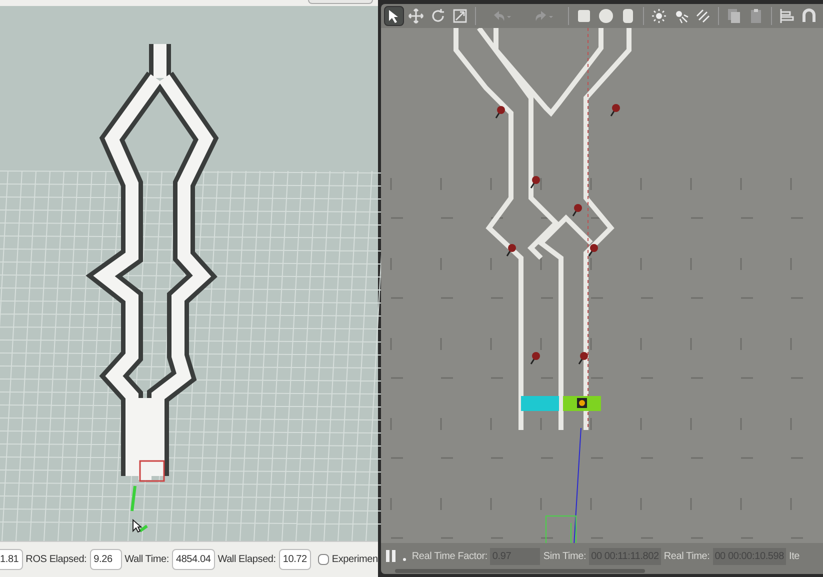 This screenshot has height=577, width=823. I want to click on status-label: Real Time:, so click(687, 557).